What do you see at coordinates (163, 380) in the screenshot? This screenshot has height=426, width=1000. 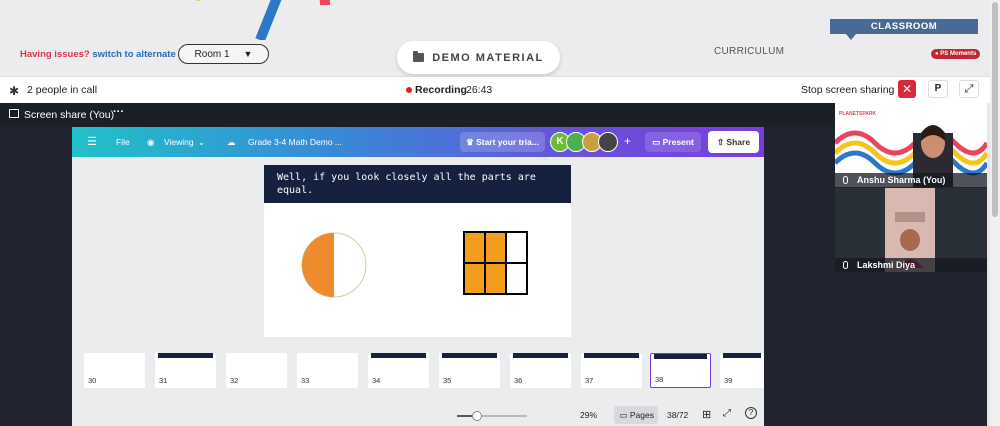 I see `page-number: 31` at bounding box center [163, 380].